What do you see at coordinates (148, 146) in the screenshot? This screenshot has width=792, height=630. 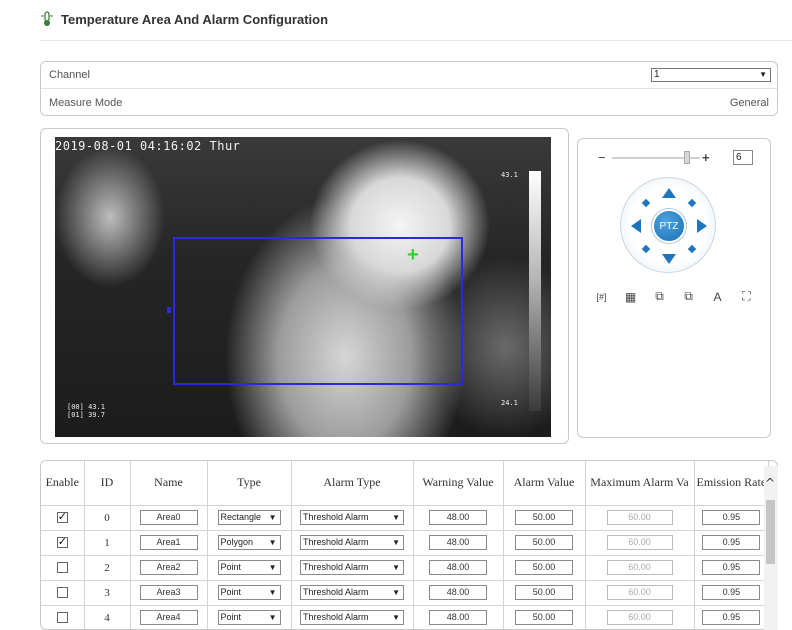 I see `osd-datetime: 2019-08-01 04:16:02 Thur` at bounding box center [148, 146].